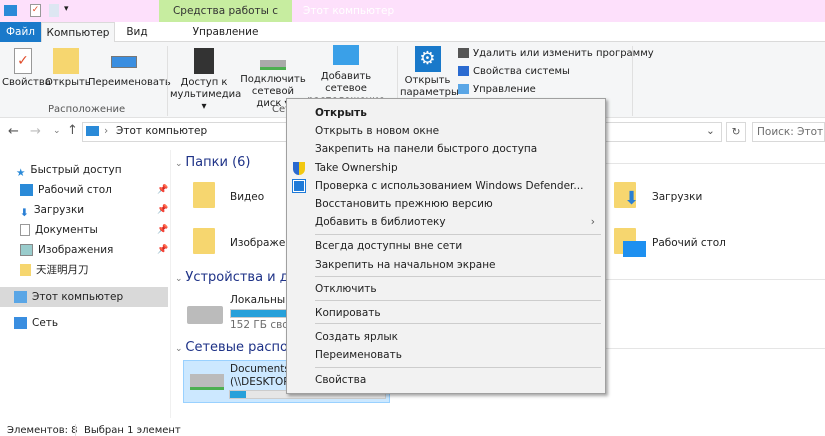  What do you see at coordinates (26, 190) in the screenshot?
I see `desktop-icon` at bounding box center [26, 190].